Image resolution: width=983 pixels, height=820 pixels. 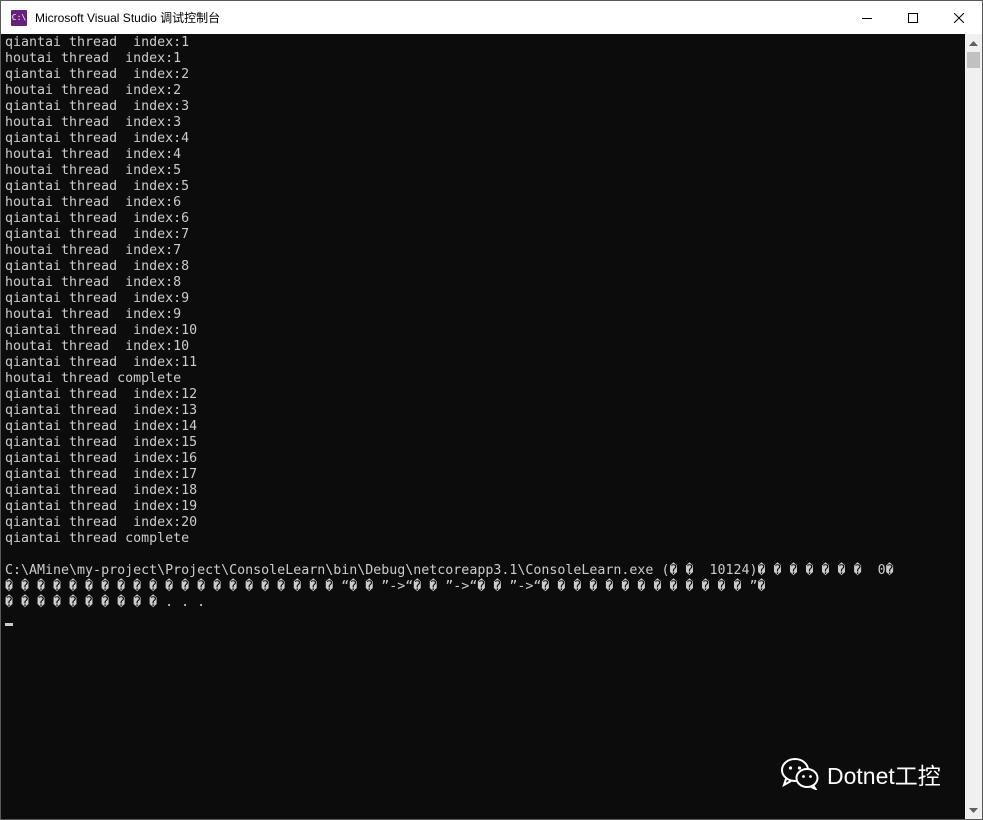 I want to click on console-line: houtai thread index:4, so click(x=93, y=154).